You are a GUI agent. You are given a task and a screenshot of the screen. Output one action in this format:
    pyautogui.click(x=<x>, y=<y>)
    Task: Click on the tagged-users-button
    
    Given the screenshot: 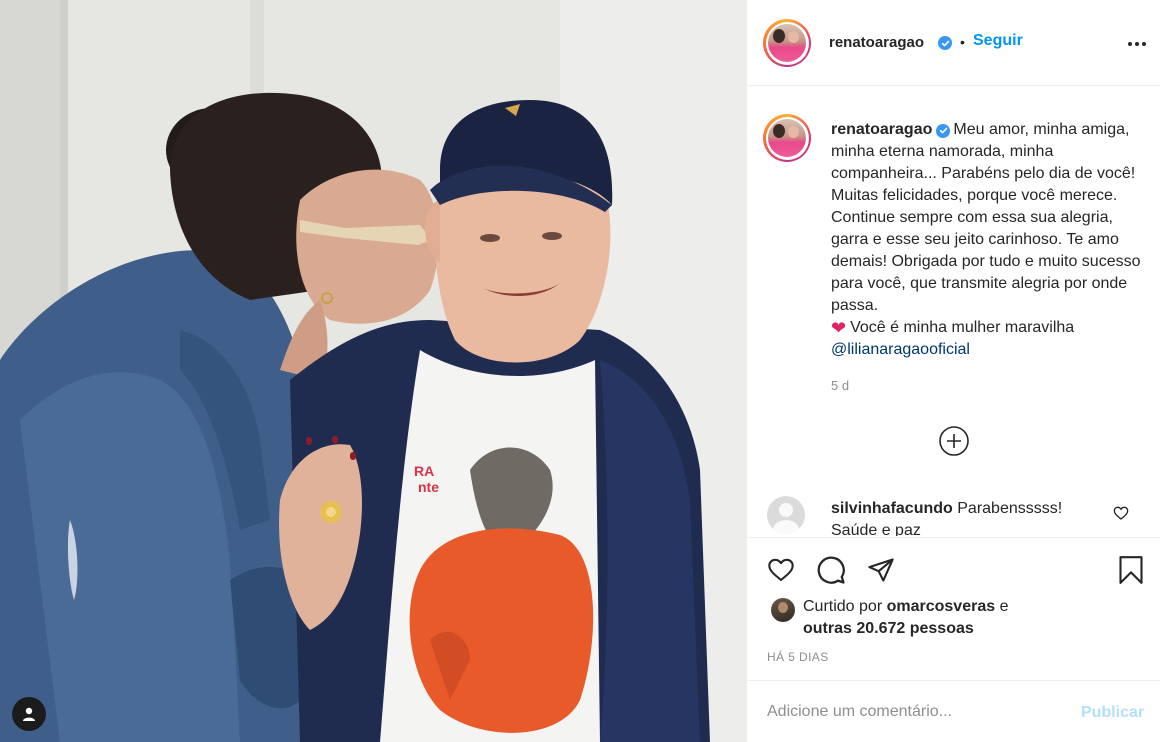 What is the action you would take?
    pyautogui.click(x=29, y=714)
    